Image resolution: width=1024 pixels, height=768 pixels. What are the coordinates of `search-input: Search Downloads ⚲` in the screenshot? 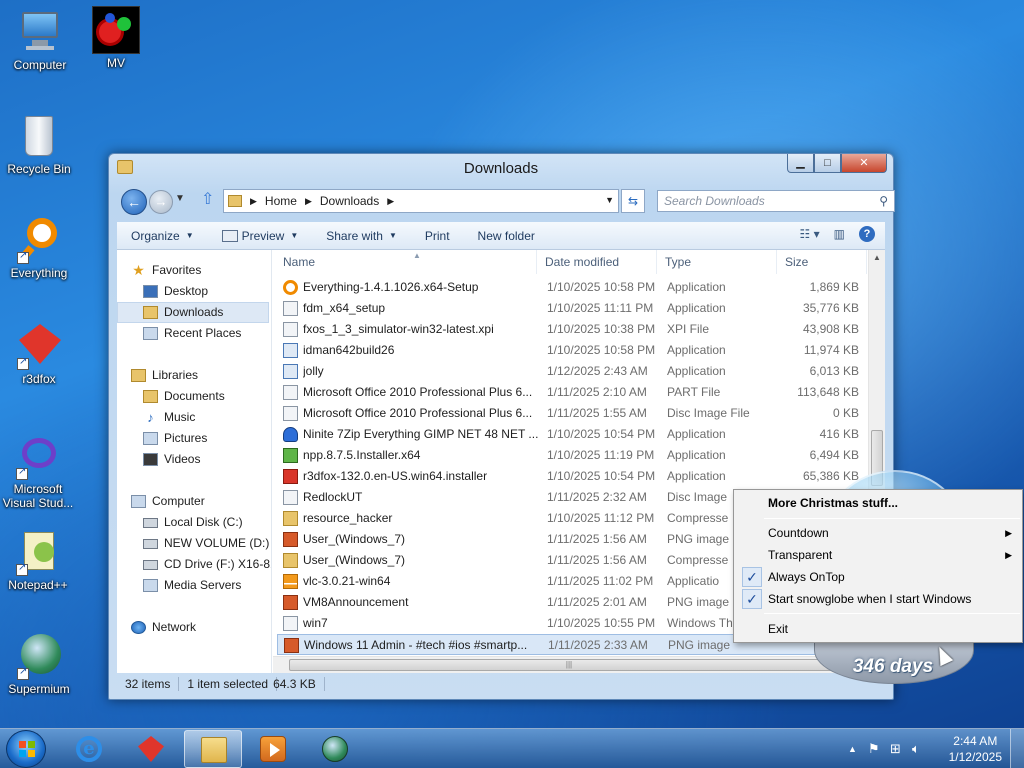 It's located at (776, 201).